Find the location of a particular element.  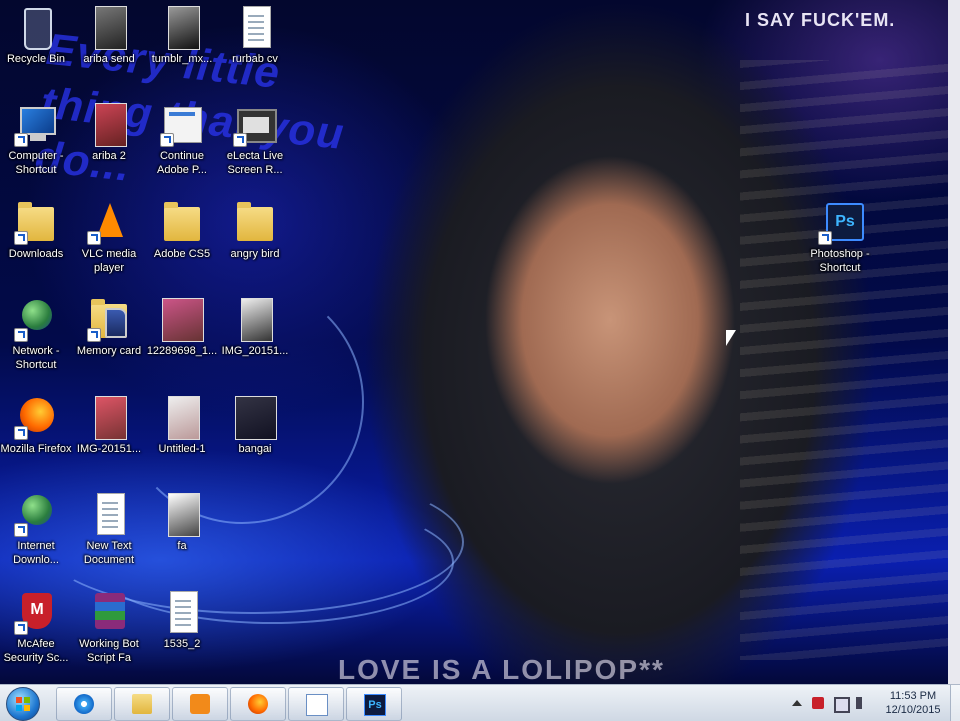

icon-label: Mozilla Firefox is located at coordinates (36, 449).